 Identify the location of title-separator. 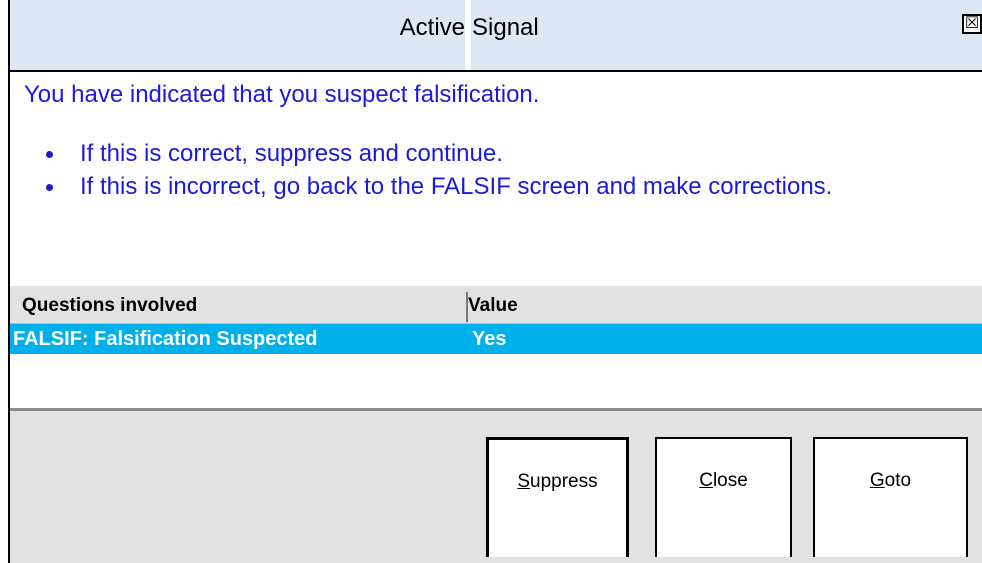
(496, 71).